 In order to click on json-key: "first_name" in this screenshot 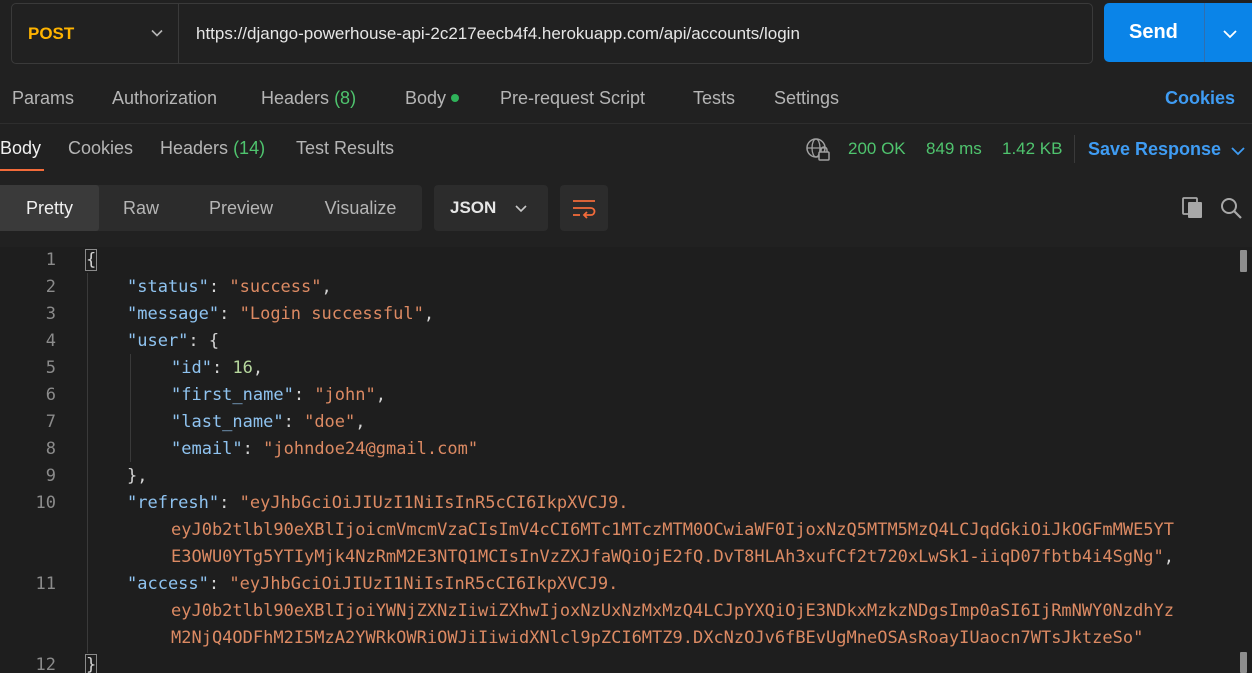, I will do `click(232, 395)`.